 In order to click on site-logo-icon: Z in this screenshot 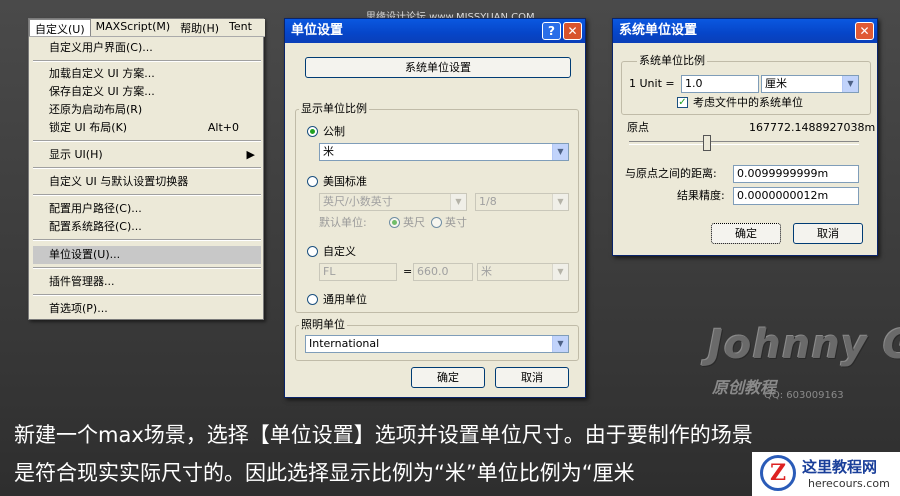, I will do `click(778, 473)`.